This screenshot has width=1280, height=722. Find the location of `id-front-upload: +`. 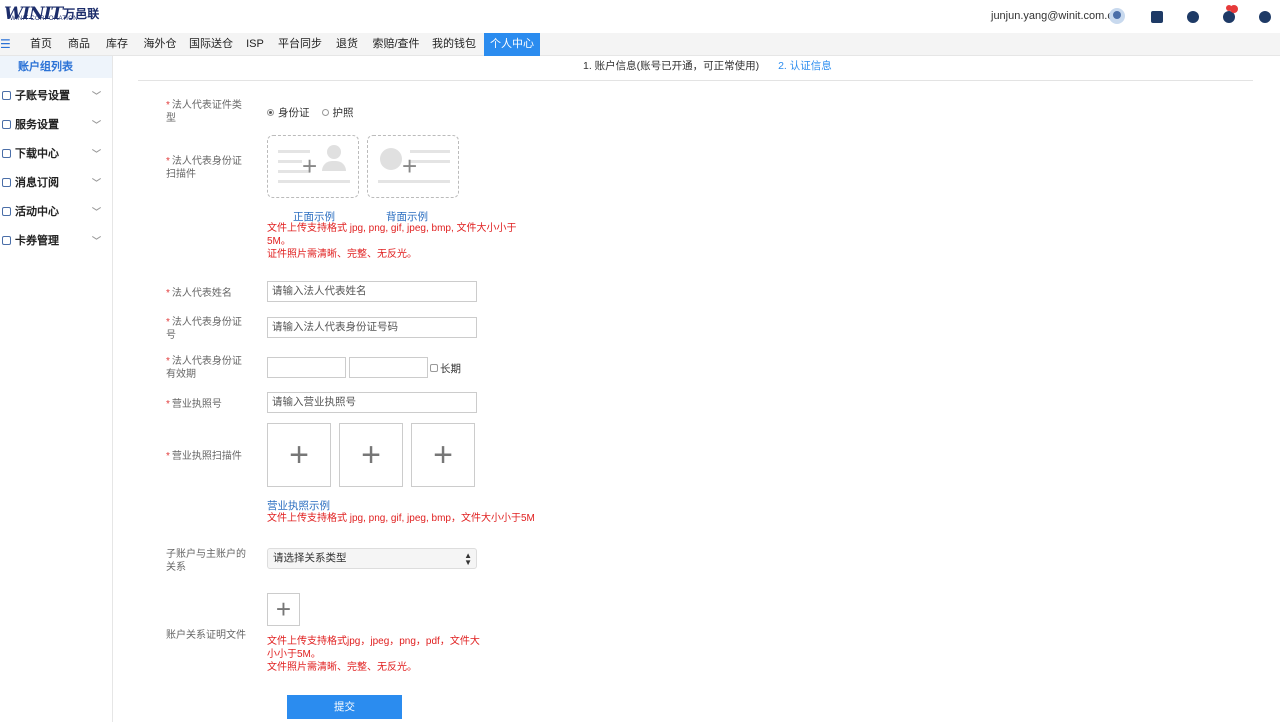

id-front-upload: + is located at coordinates (313, 166).